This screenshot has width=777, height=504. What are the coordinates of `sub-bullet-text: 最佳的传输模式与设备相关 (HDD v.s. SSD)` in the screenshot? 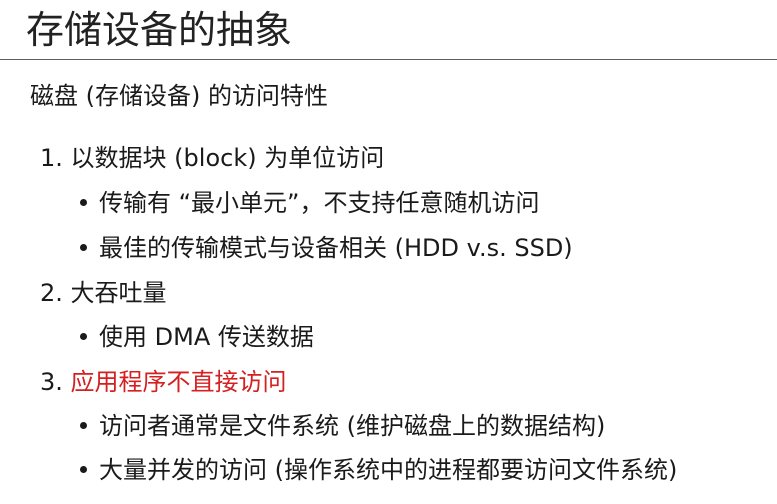 It's located at (336, 248).